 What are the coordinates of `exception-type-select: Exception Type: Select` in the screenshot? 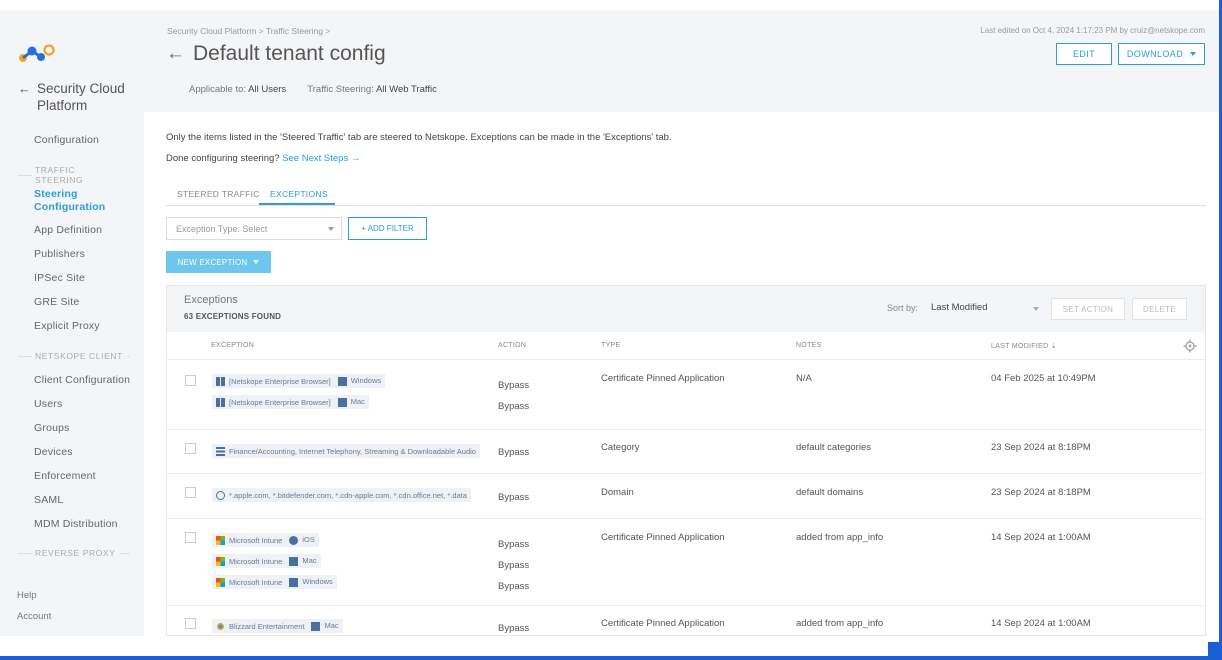 It's located at (254, 228).